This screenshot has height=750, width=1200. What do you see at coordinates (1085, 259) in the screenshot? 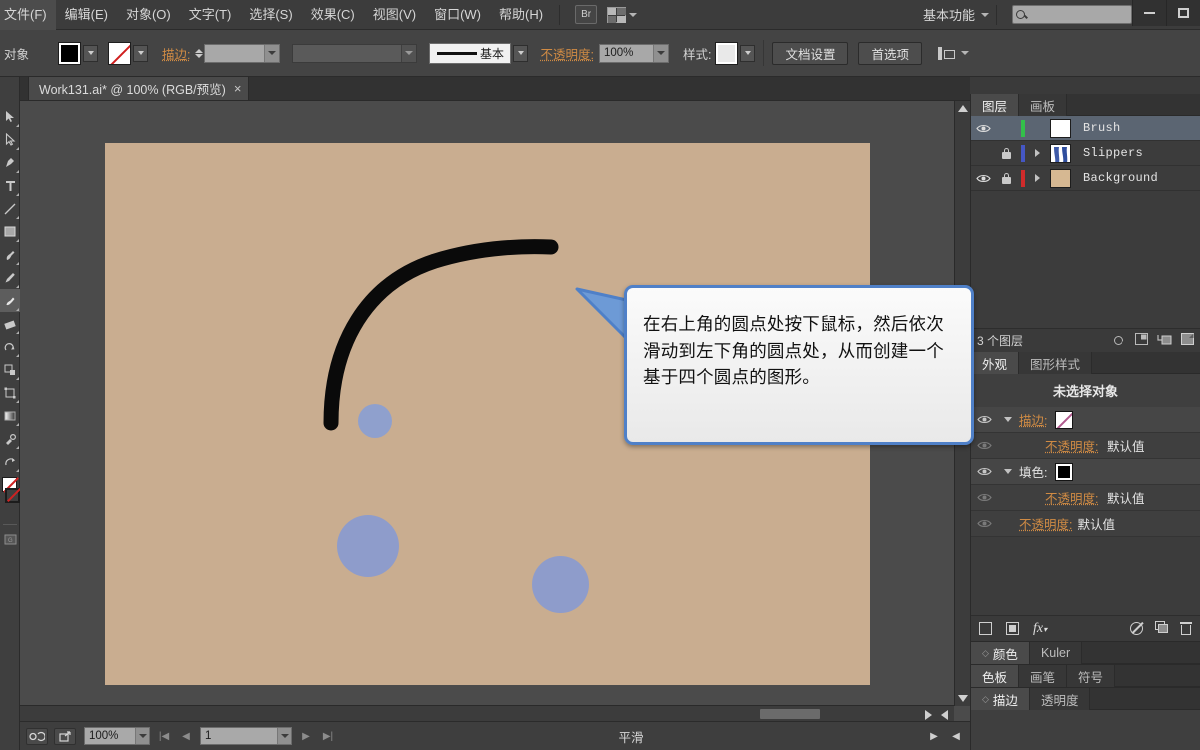
I see `layers-empty-space` at bounding box center [1085, 259].